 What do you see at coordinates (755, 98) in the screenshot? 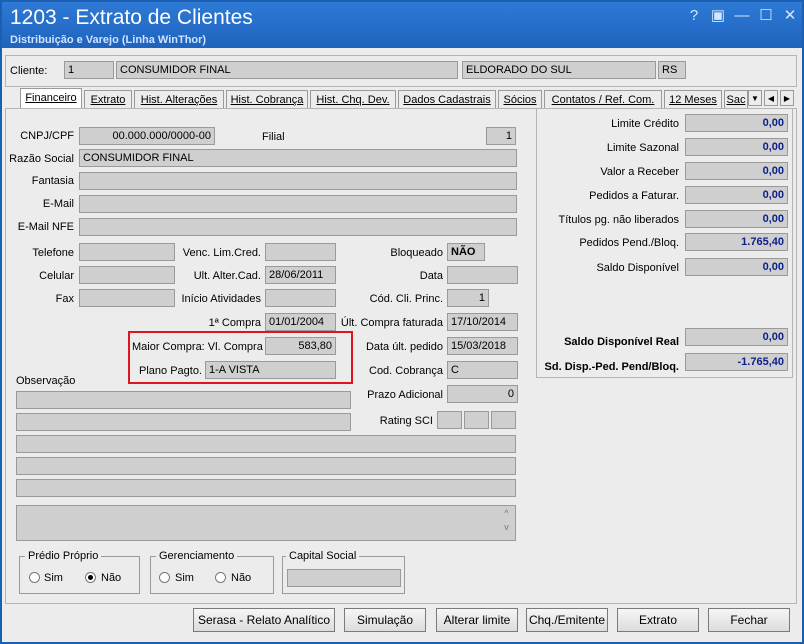
I see `tab-list-dropdown-icon: ▼` at bounding box center [755, 98].